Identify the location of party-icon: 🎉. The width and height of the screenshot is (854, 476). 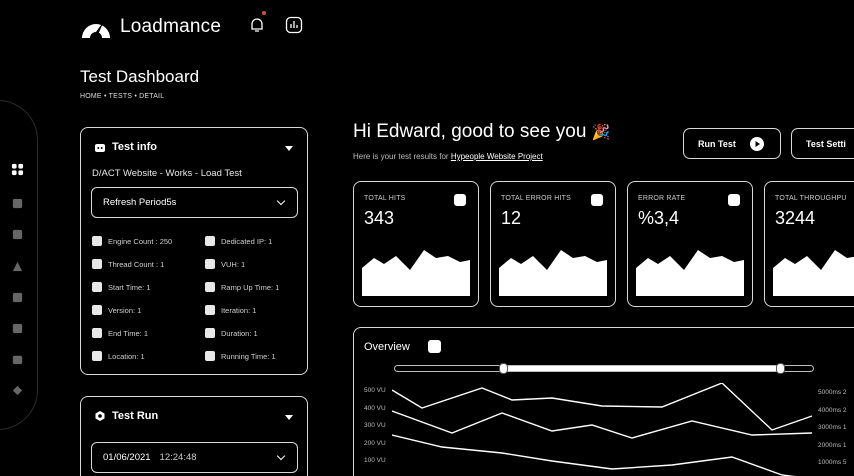
(601, 132).